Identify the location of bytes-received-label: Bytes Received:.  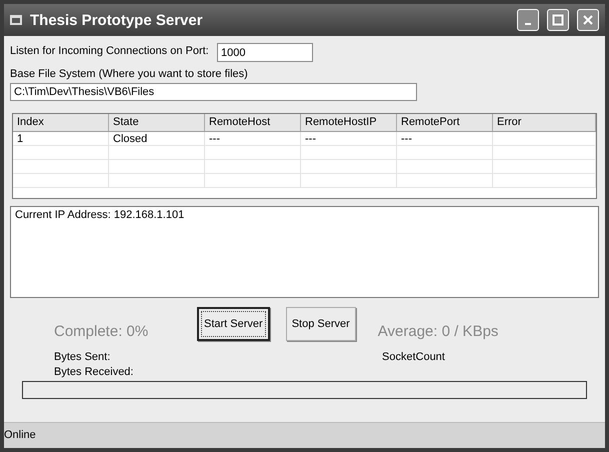
(94, 372).